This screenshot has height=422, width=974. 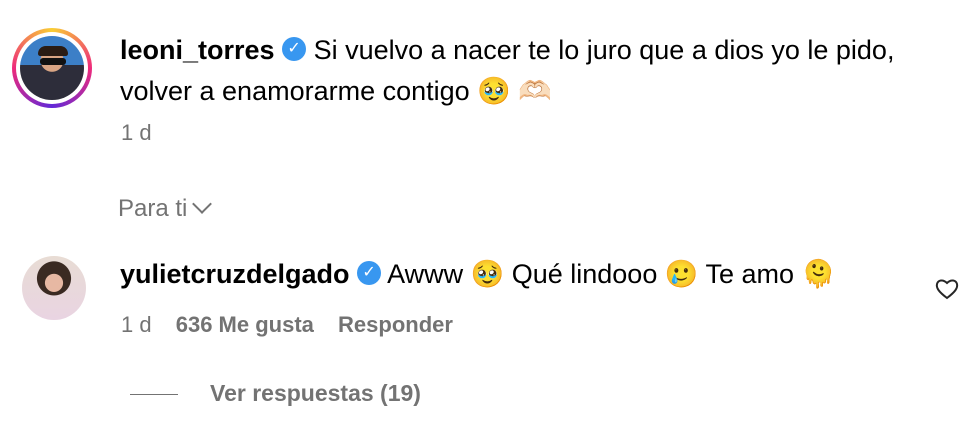 I want to click on sort-dropdown: Para ti, so click(x=165, y=208).